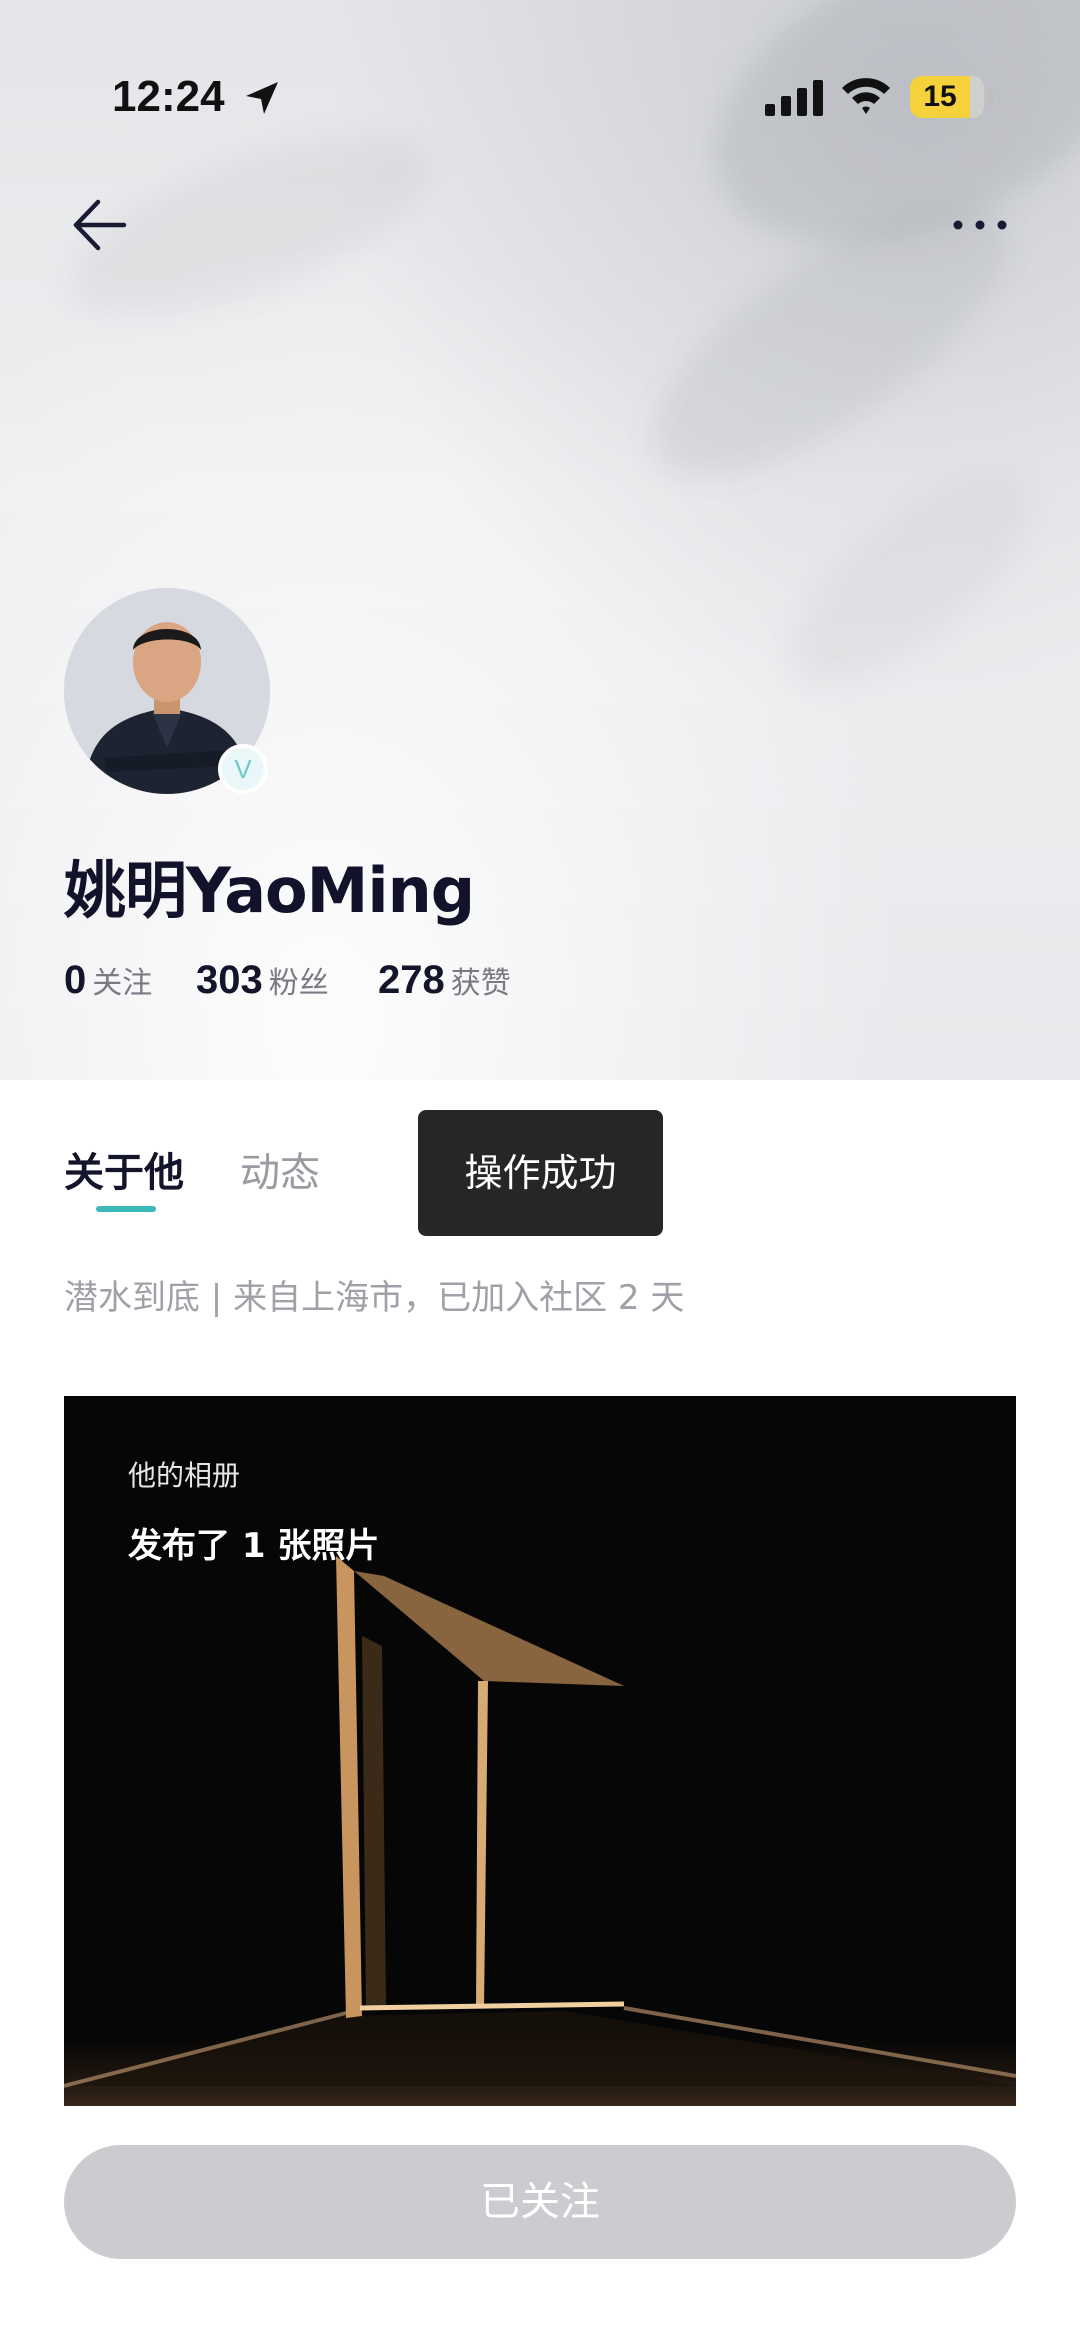 The width and height of the screenshot is (1080, 2345). What do you see at coordinates (298, 983) in the screenshot?
I see `stat-label: 粉丝` at bounding box center [298, 983].